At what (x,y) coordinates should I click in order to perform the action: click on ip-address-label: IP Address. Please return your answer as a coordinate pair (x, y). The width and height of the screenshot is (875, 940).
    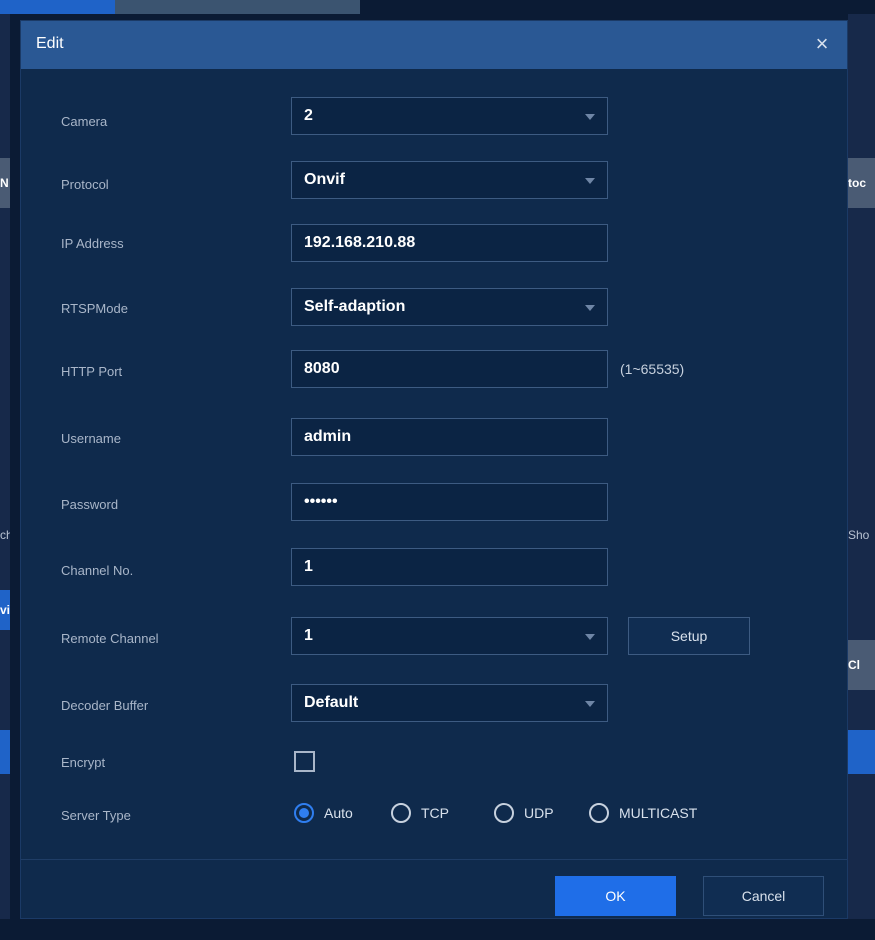
    Looking at the image, I should click on (92, 243).